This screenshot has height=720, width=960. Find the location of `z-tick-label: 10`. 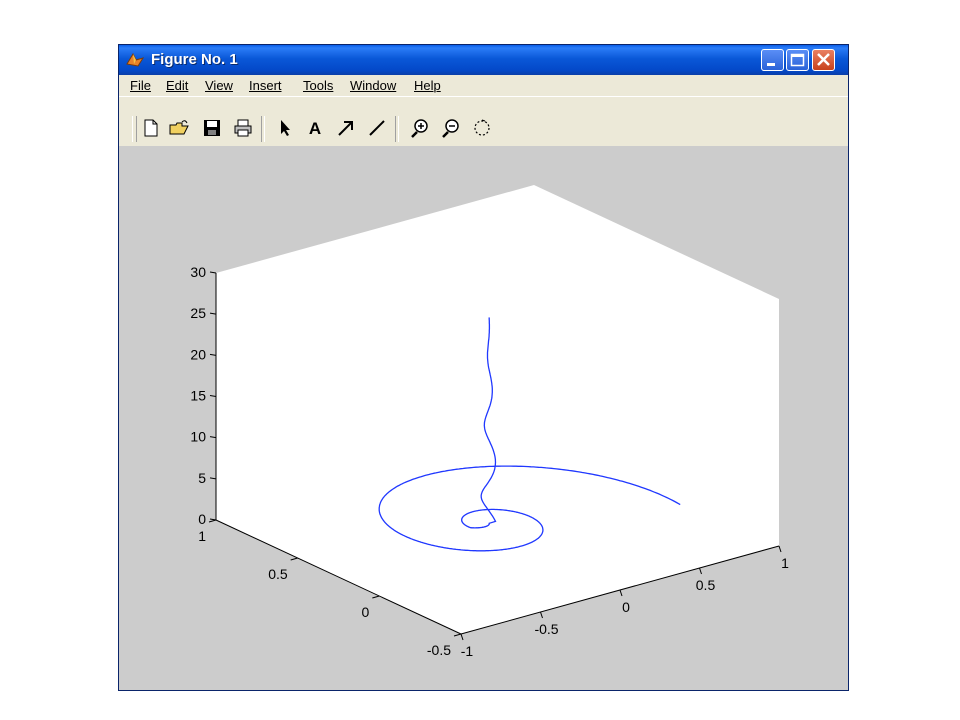

z-tick-label: 10 is located at coordinates (198, 437).